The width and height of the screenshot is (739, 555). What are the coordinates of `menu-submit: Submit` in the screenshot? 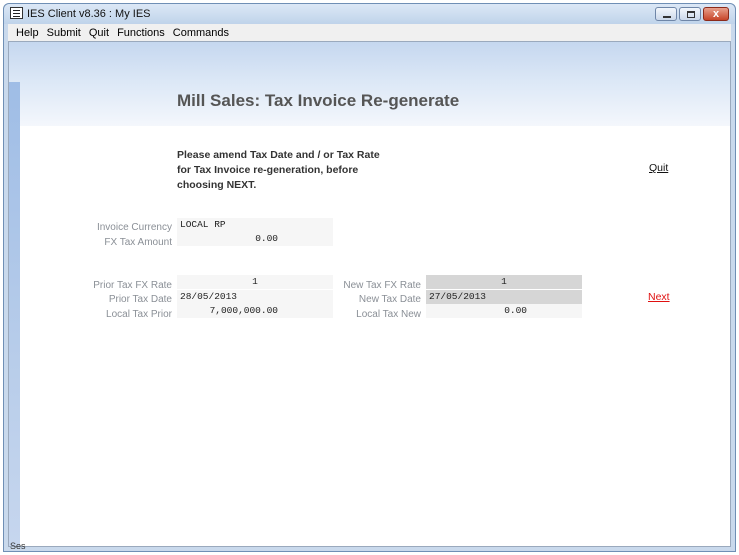 It's located at (64, 33).